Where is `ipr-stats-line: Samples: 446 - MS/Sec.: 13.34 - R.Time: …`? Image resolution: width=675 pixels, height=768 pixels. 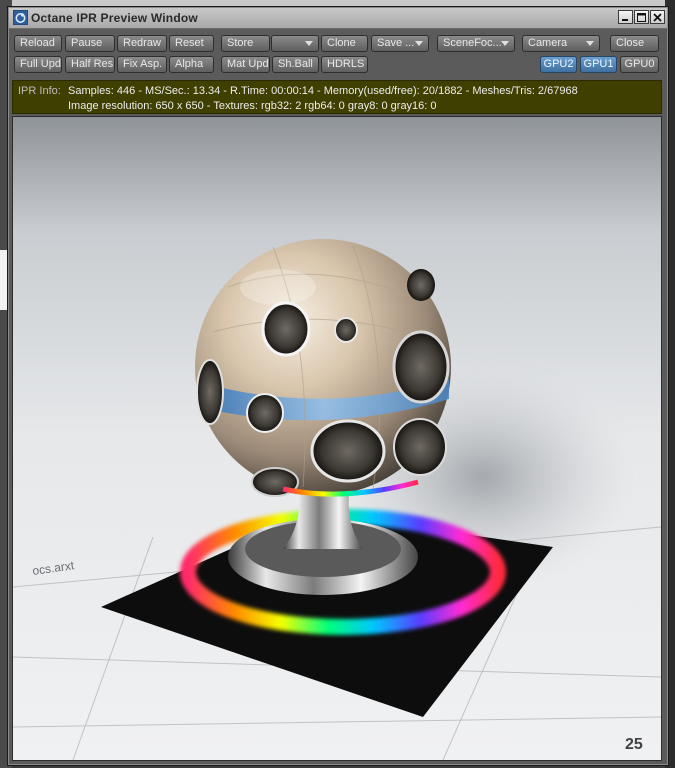 ipr-stats-line: Samples: 446 - MS/Sec.: 13.34 - R.Time: … is located at coordinates (323, 91).